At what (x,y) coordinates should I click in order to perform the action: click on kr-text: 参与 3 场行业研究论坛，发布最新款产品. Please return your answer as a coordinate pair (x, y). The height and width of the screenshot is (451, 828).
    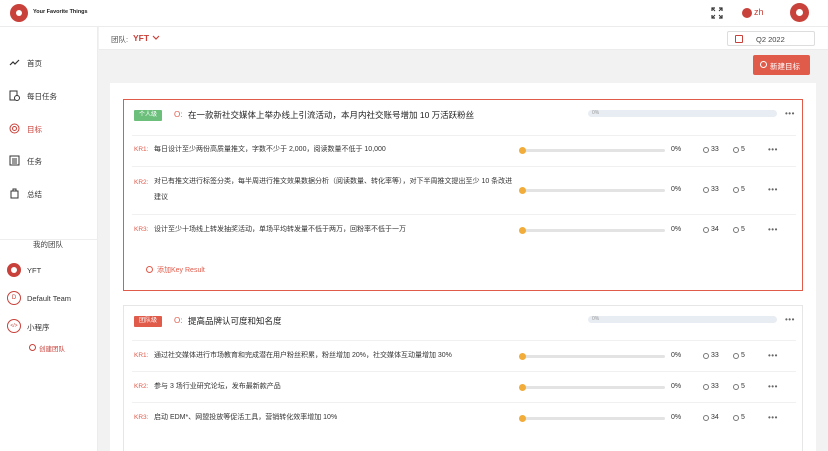
    Looking at the image, I should click on (217, 386).